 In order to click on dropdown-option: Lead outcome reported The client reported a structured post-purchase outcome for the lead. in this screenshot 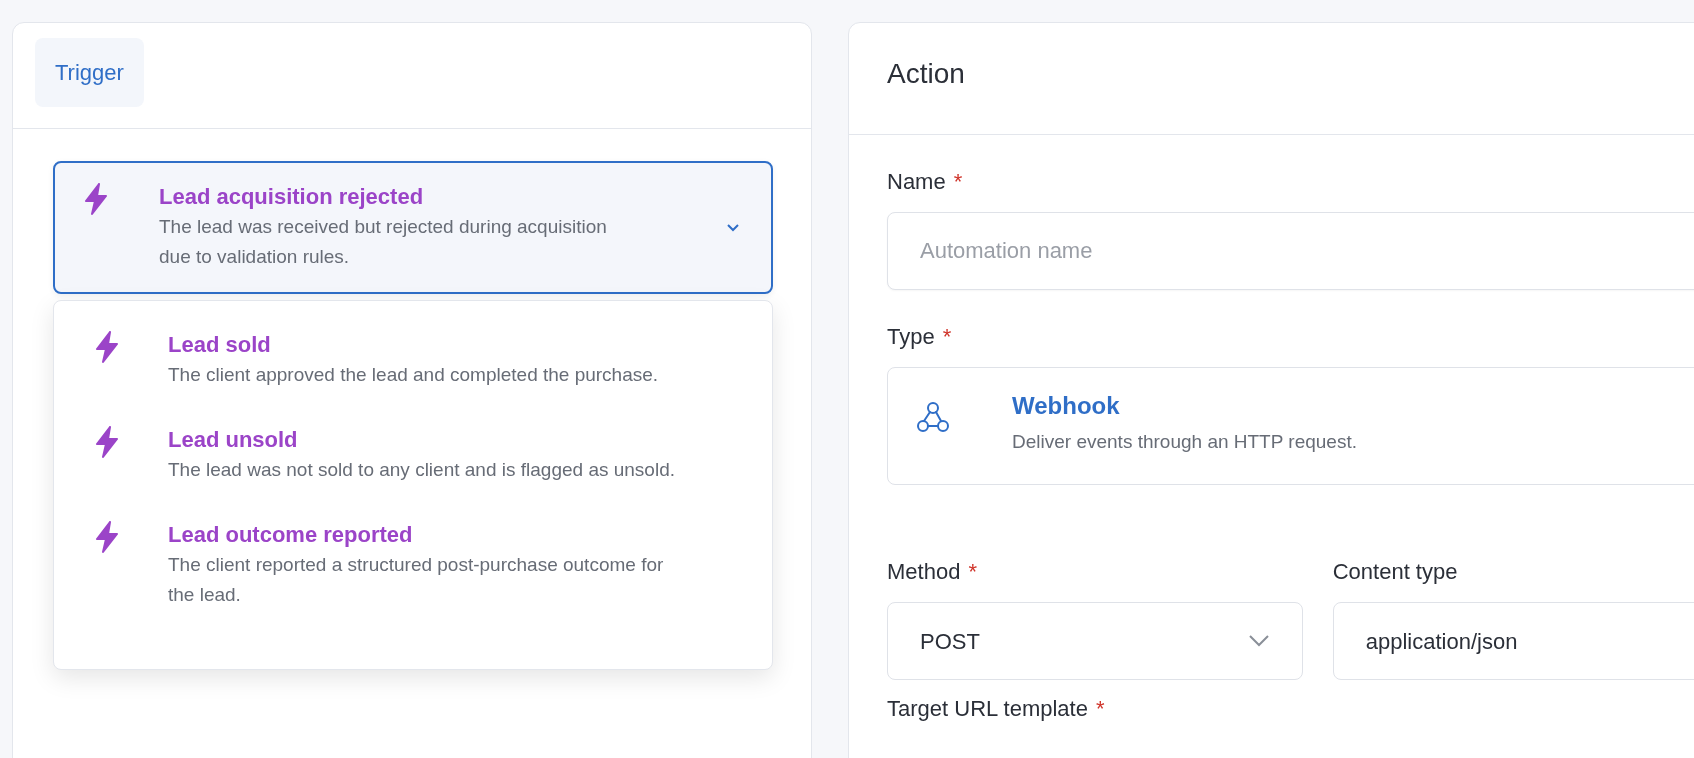, I will do `click(413, 566)`.